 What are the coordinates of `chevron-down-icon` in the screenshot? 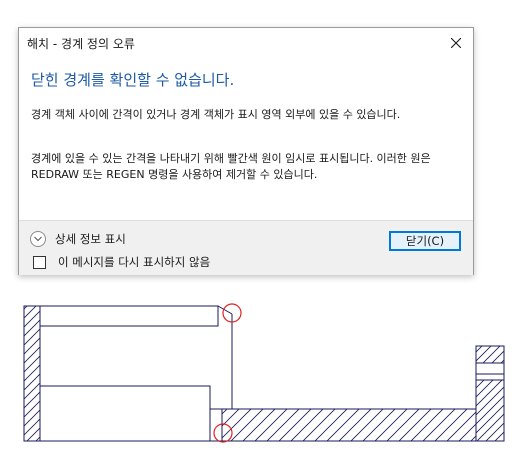 It's located at (38, 239).